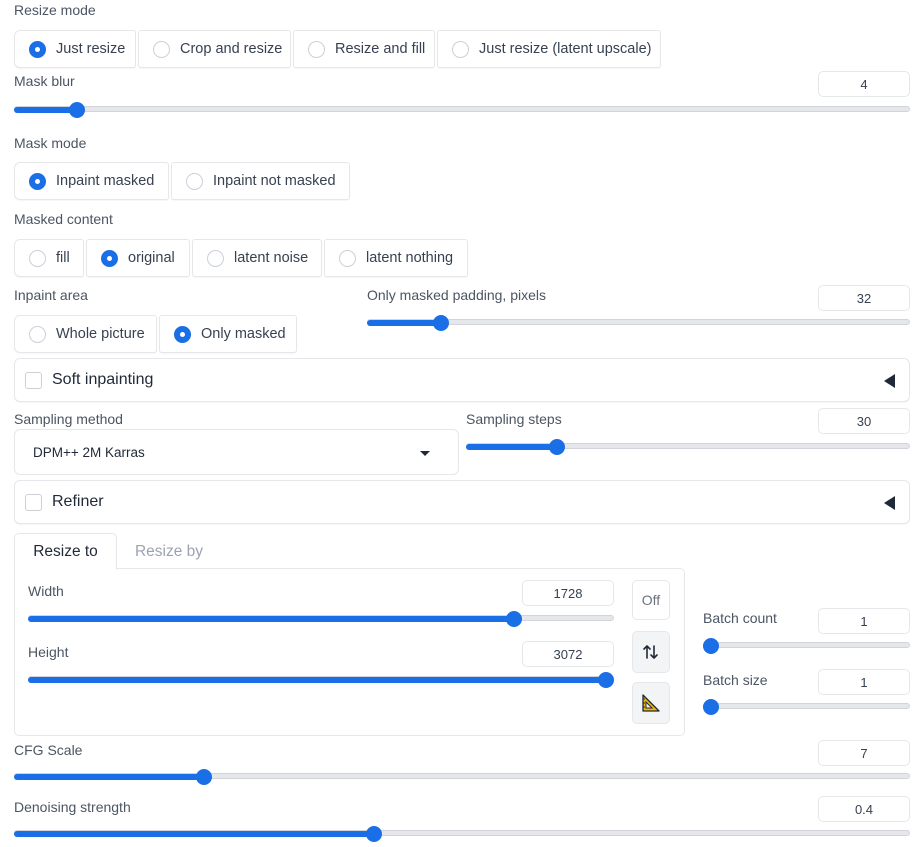 Image resolution: width=920 pixels, height=847 pixels. Describe the element at coordinates (65, 551) in the screenshot. I see `tab-resize-to: Resize to` at that location.